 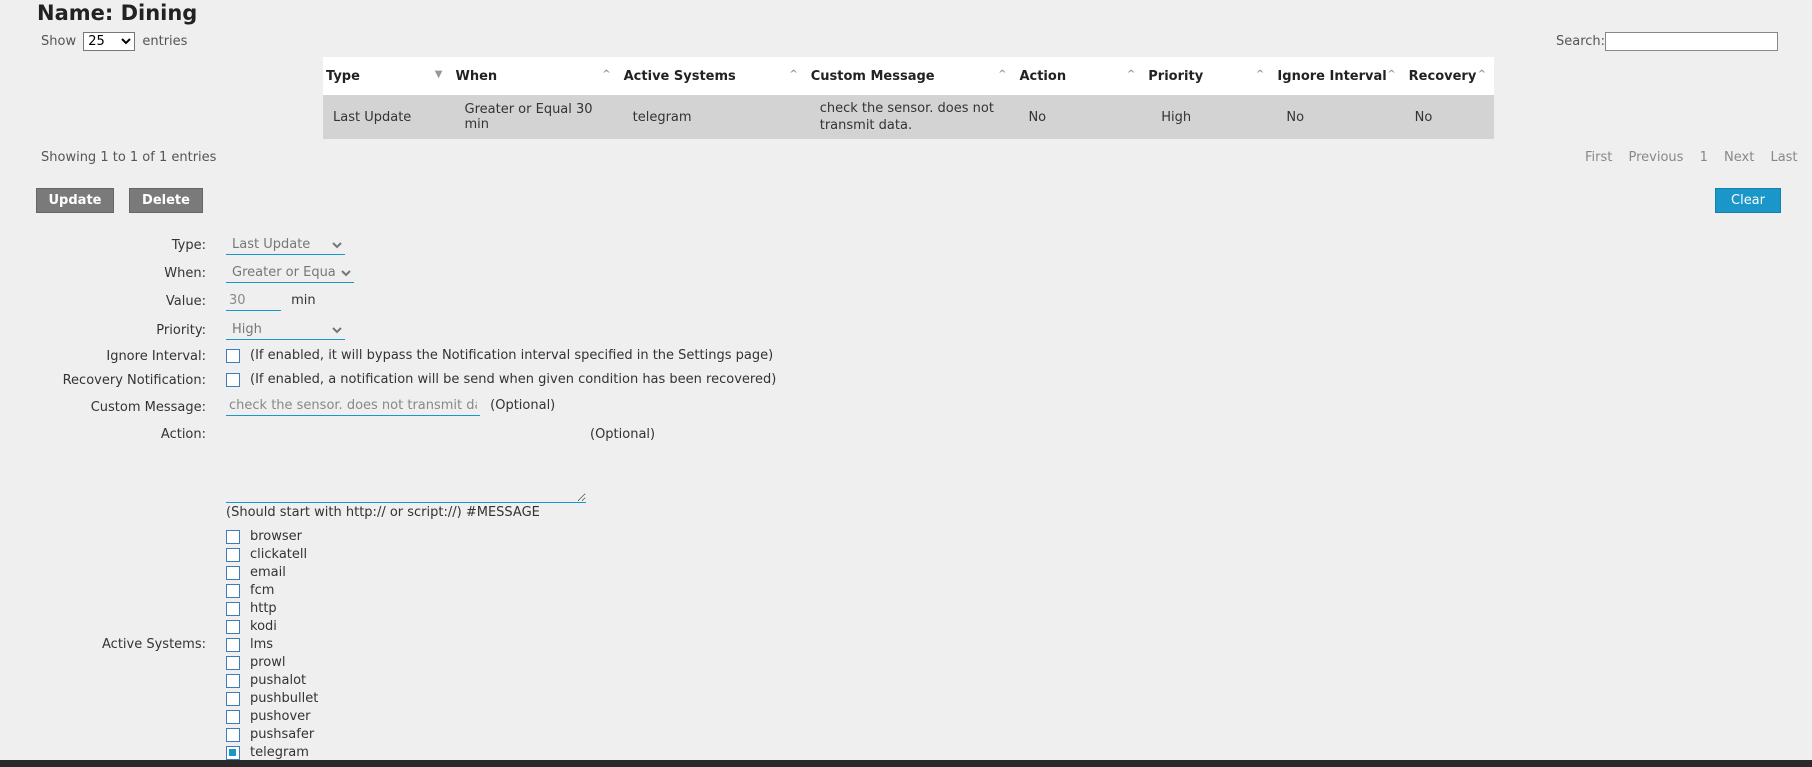 What do you see at coordinates (233, 554) in the screenshot?
I see `system-checkbox-clickatell` at bounding box center [233, 554].